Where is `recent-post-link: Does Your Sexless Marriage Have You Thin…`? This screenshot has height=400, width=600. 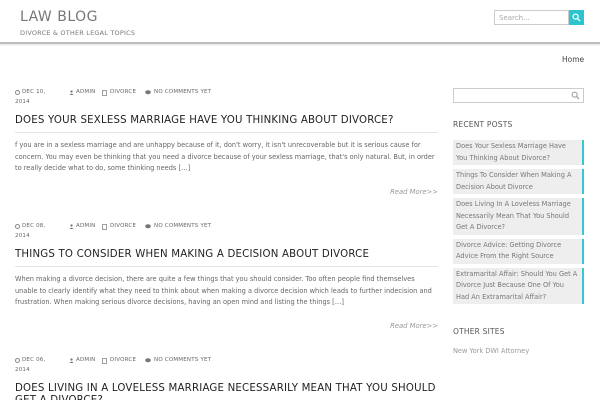 recent-post-link: Does Your Sexless Marriage Have You Thin… is located at coordinates (518, 152).